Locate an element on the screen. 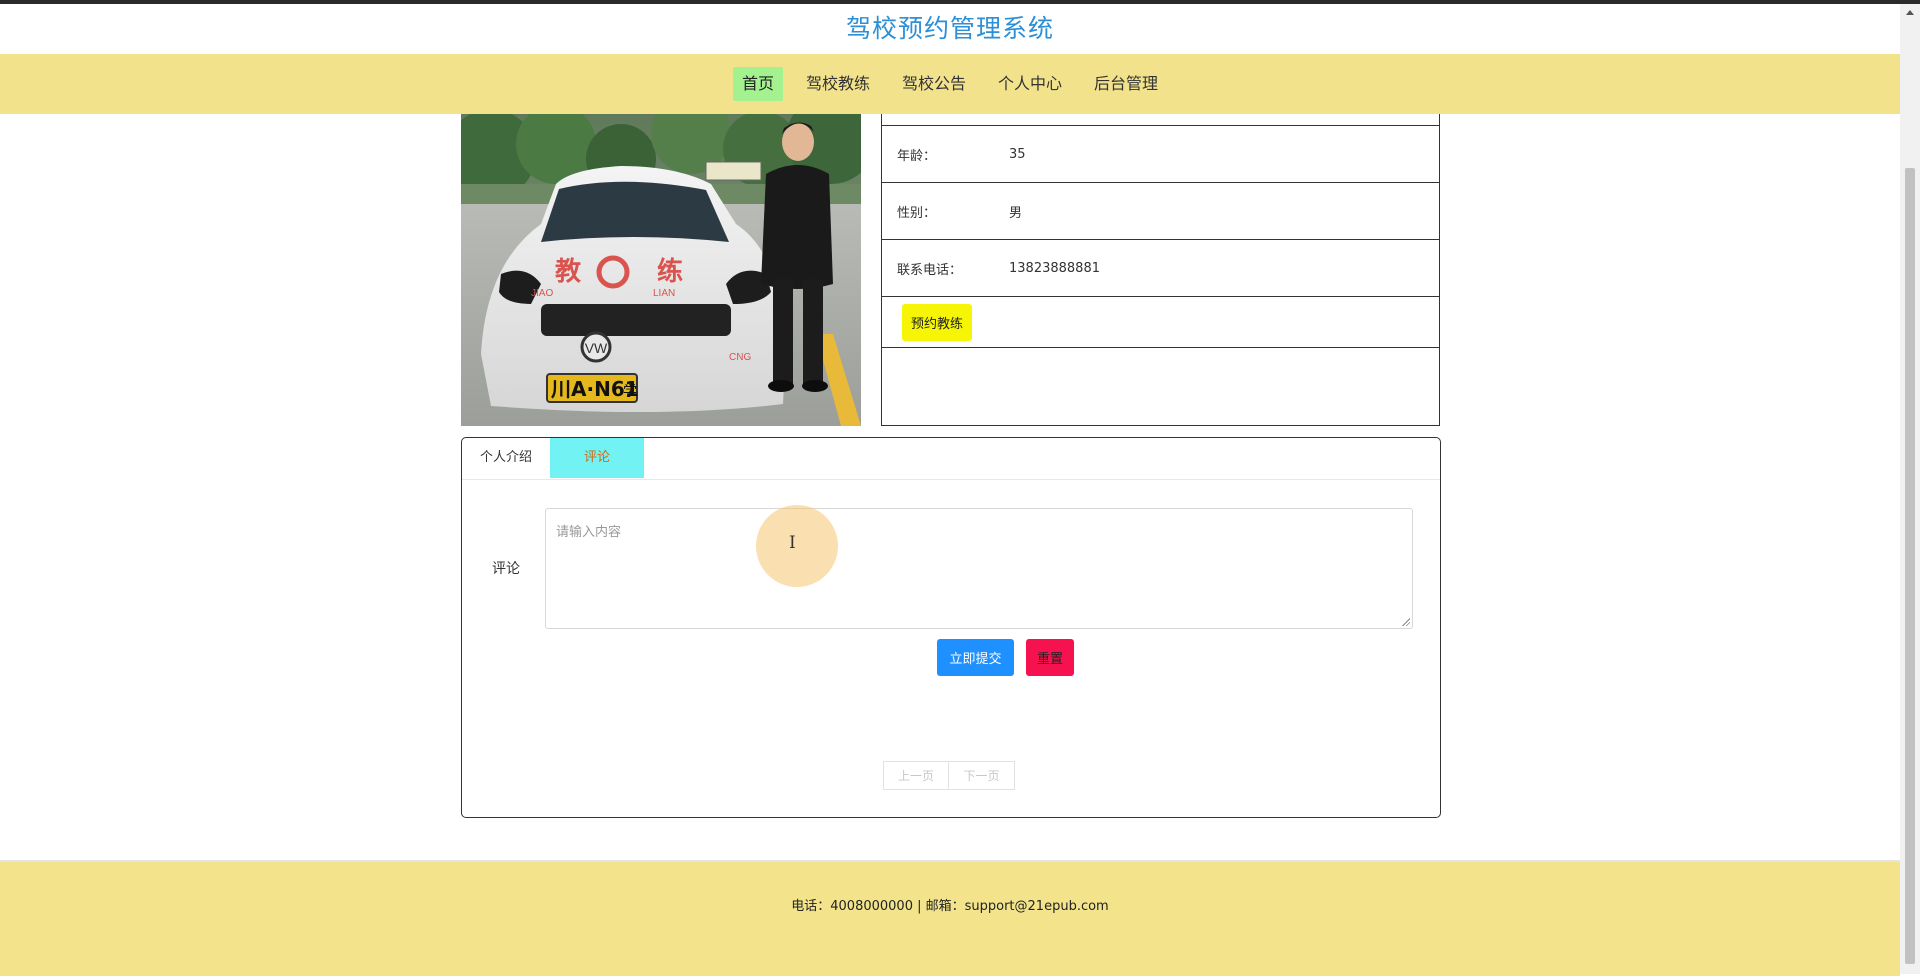 The width and height of the screenshot is (1920, 976). book-coach-button: 预约教练 is located at coordinates (937, 322).